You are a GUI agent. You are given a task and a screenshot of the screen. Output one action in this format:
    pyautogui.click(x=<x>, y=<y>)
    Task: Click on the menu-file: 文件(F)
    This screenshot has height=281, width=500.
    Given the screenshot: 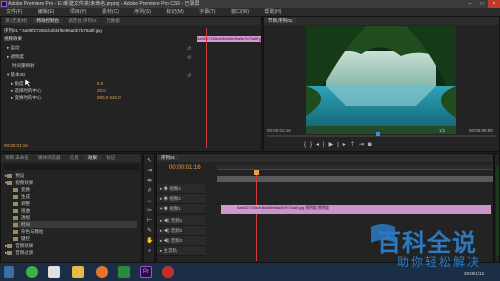 What is the action you would take?
    pyautogui.click(x=14, y=12)
    